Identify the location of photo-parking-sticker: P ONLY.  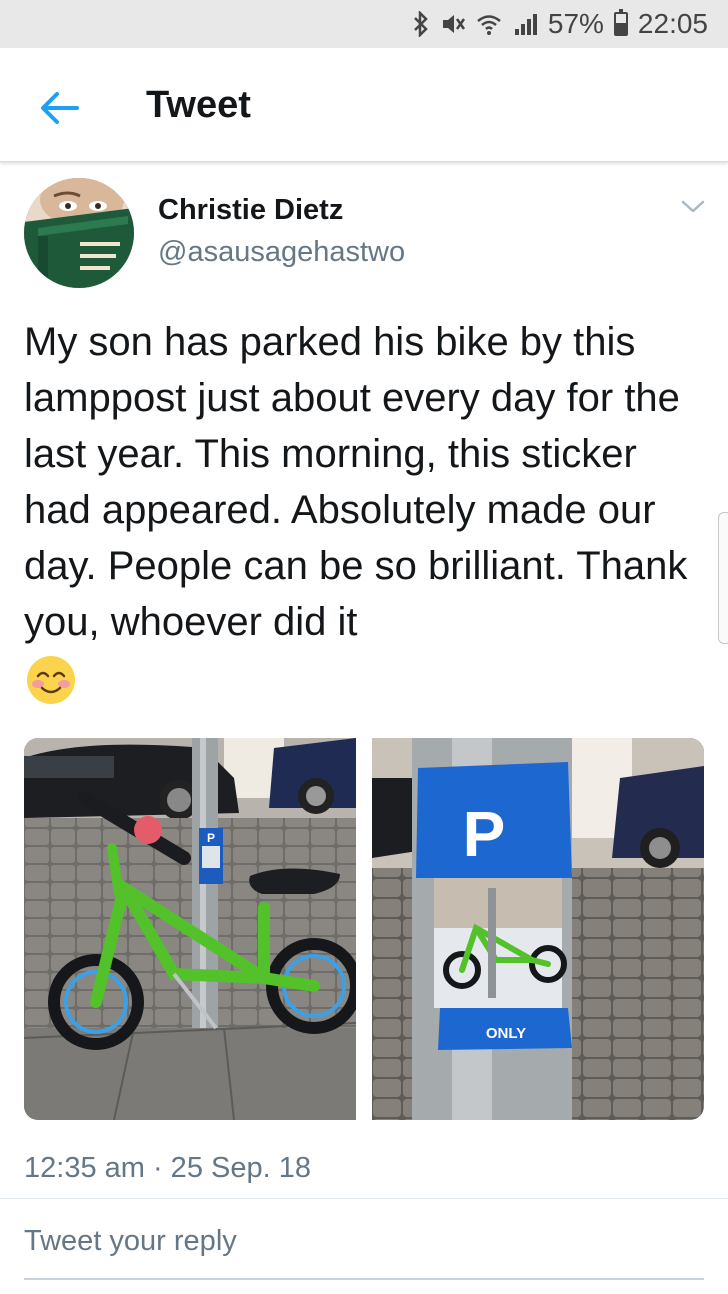
(538, 929).